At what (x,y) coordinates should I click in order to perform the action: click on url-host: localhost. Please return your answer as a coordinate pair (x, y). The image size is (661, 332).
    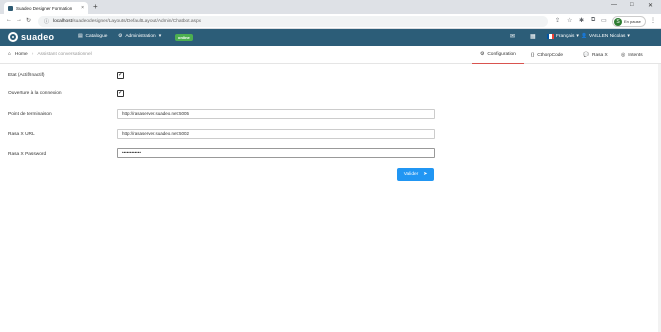
    Looking at the image, I should click on (62, 21).